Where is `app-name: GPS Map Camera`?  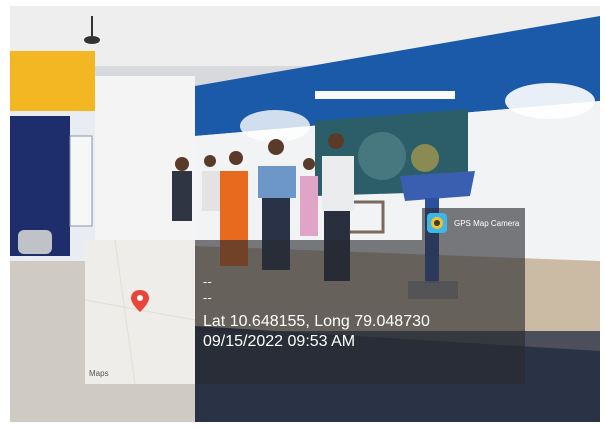 app-name: GPS Map Camera is located at coordinates (487, 223).